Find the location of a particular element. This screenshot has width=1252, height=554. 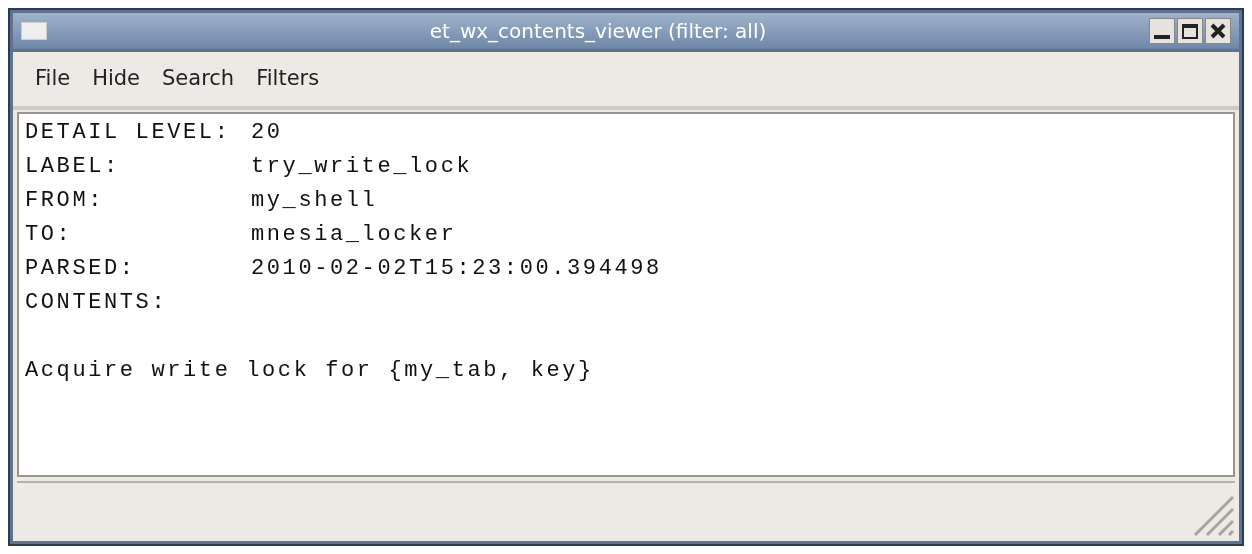

field-label: TO: is located at coordinates (49, 235).